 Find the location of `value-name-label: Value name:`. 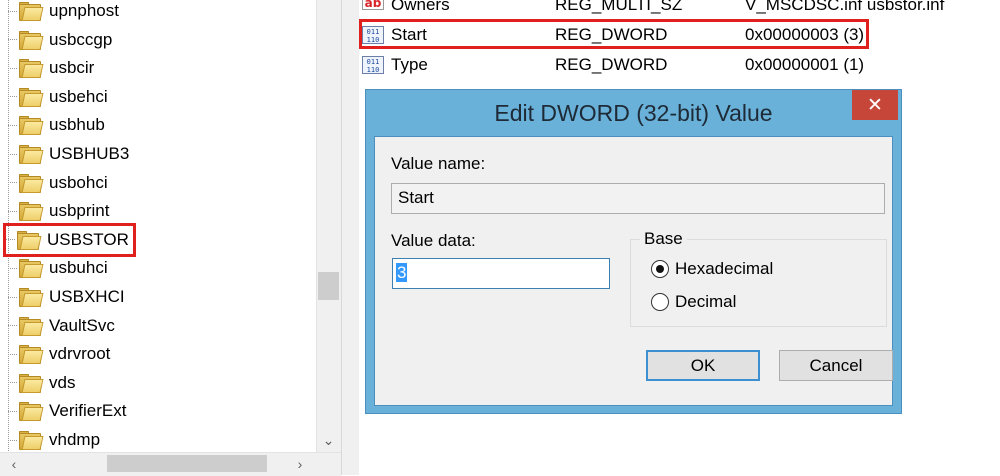

value-name-label: Value name: is located at coordinates (438, 163).